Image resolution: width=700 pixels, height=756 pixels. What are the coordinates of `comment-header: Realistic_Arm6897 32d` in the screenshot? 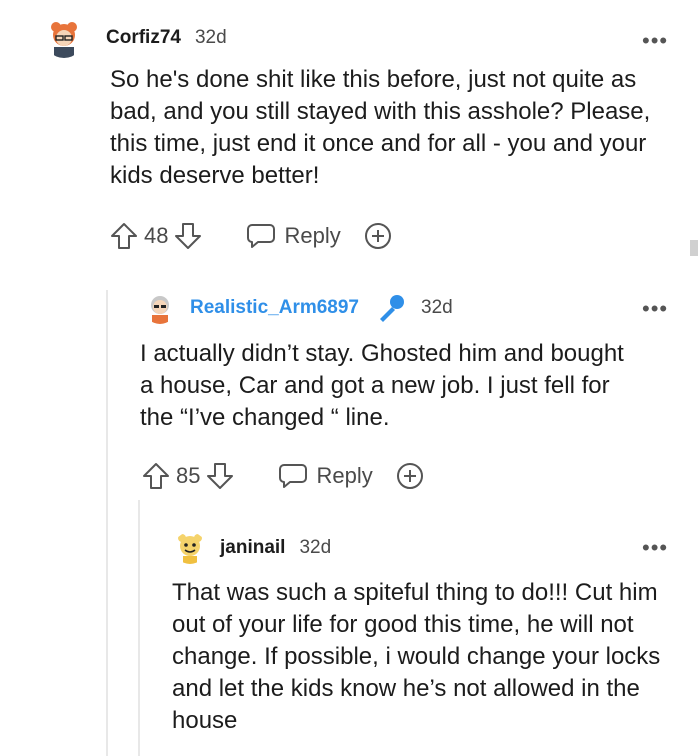 It's located at (298, 308).